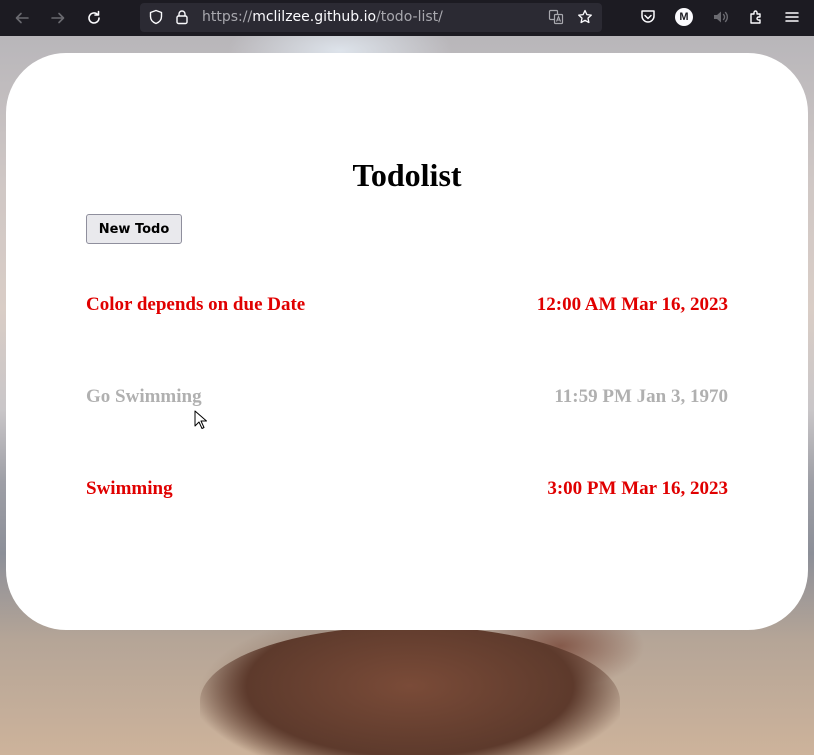  Describe the element at coordinates (637, 488) in the screenshot. I see `todo-due-date: 3:00 PM Mar 16, 2023` at that location.